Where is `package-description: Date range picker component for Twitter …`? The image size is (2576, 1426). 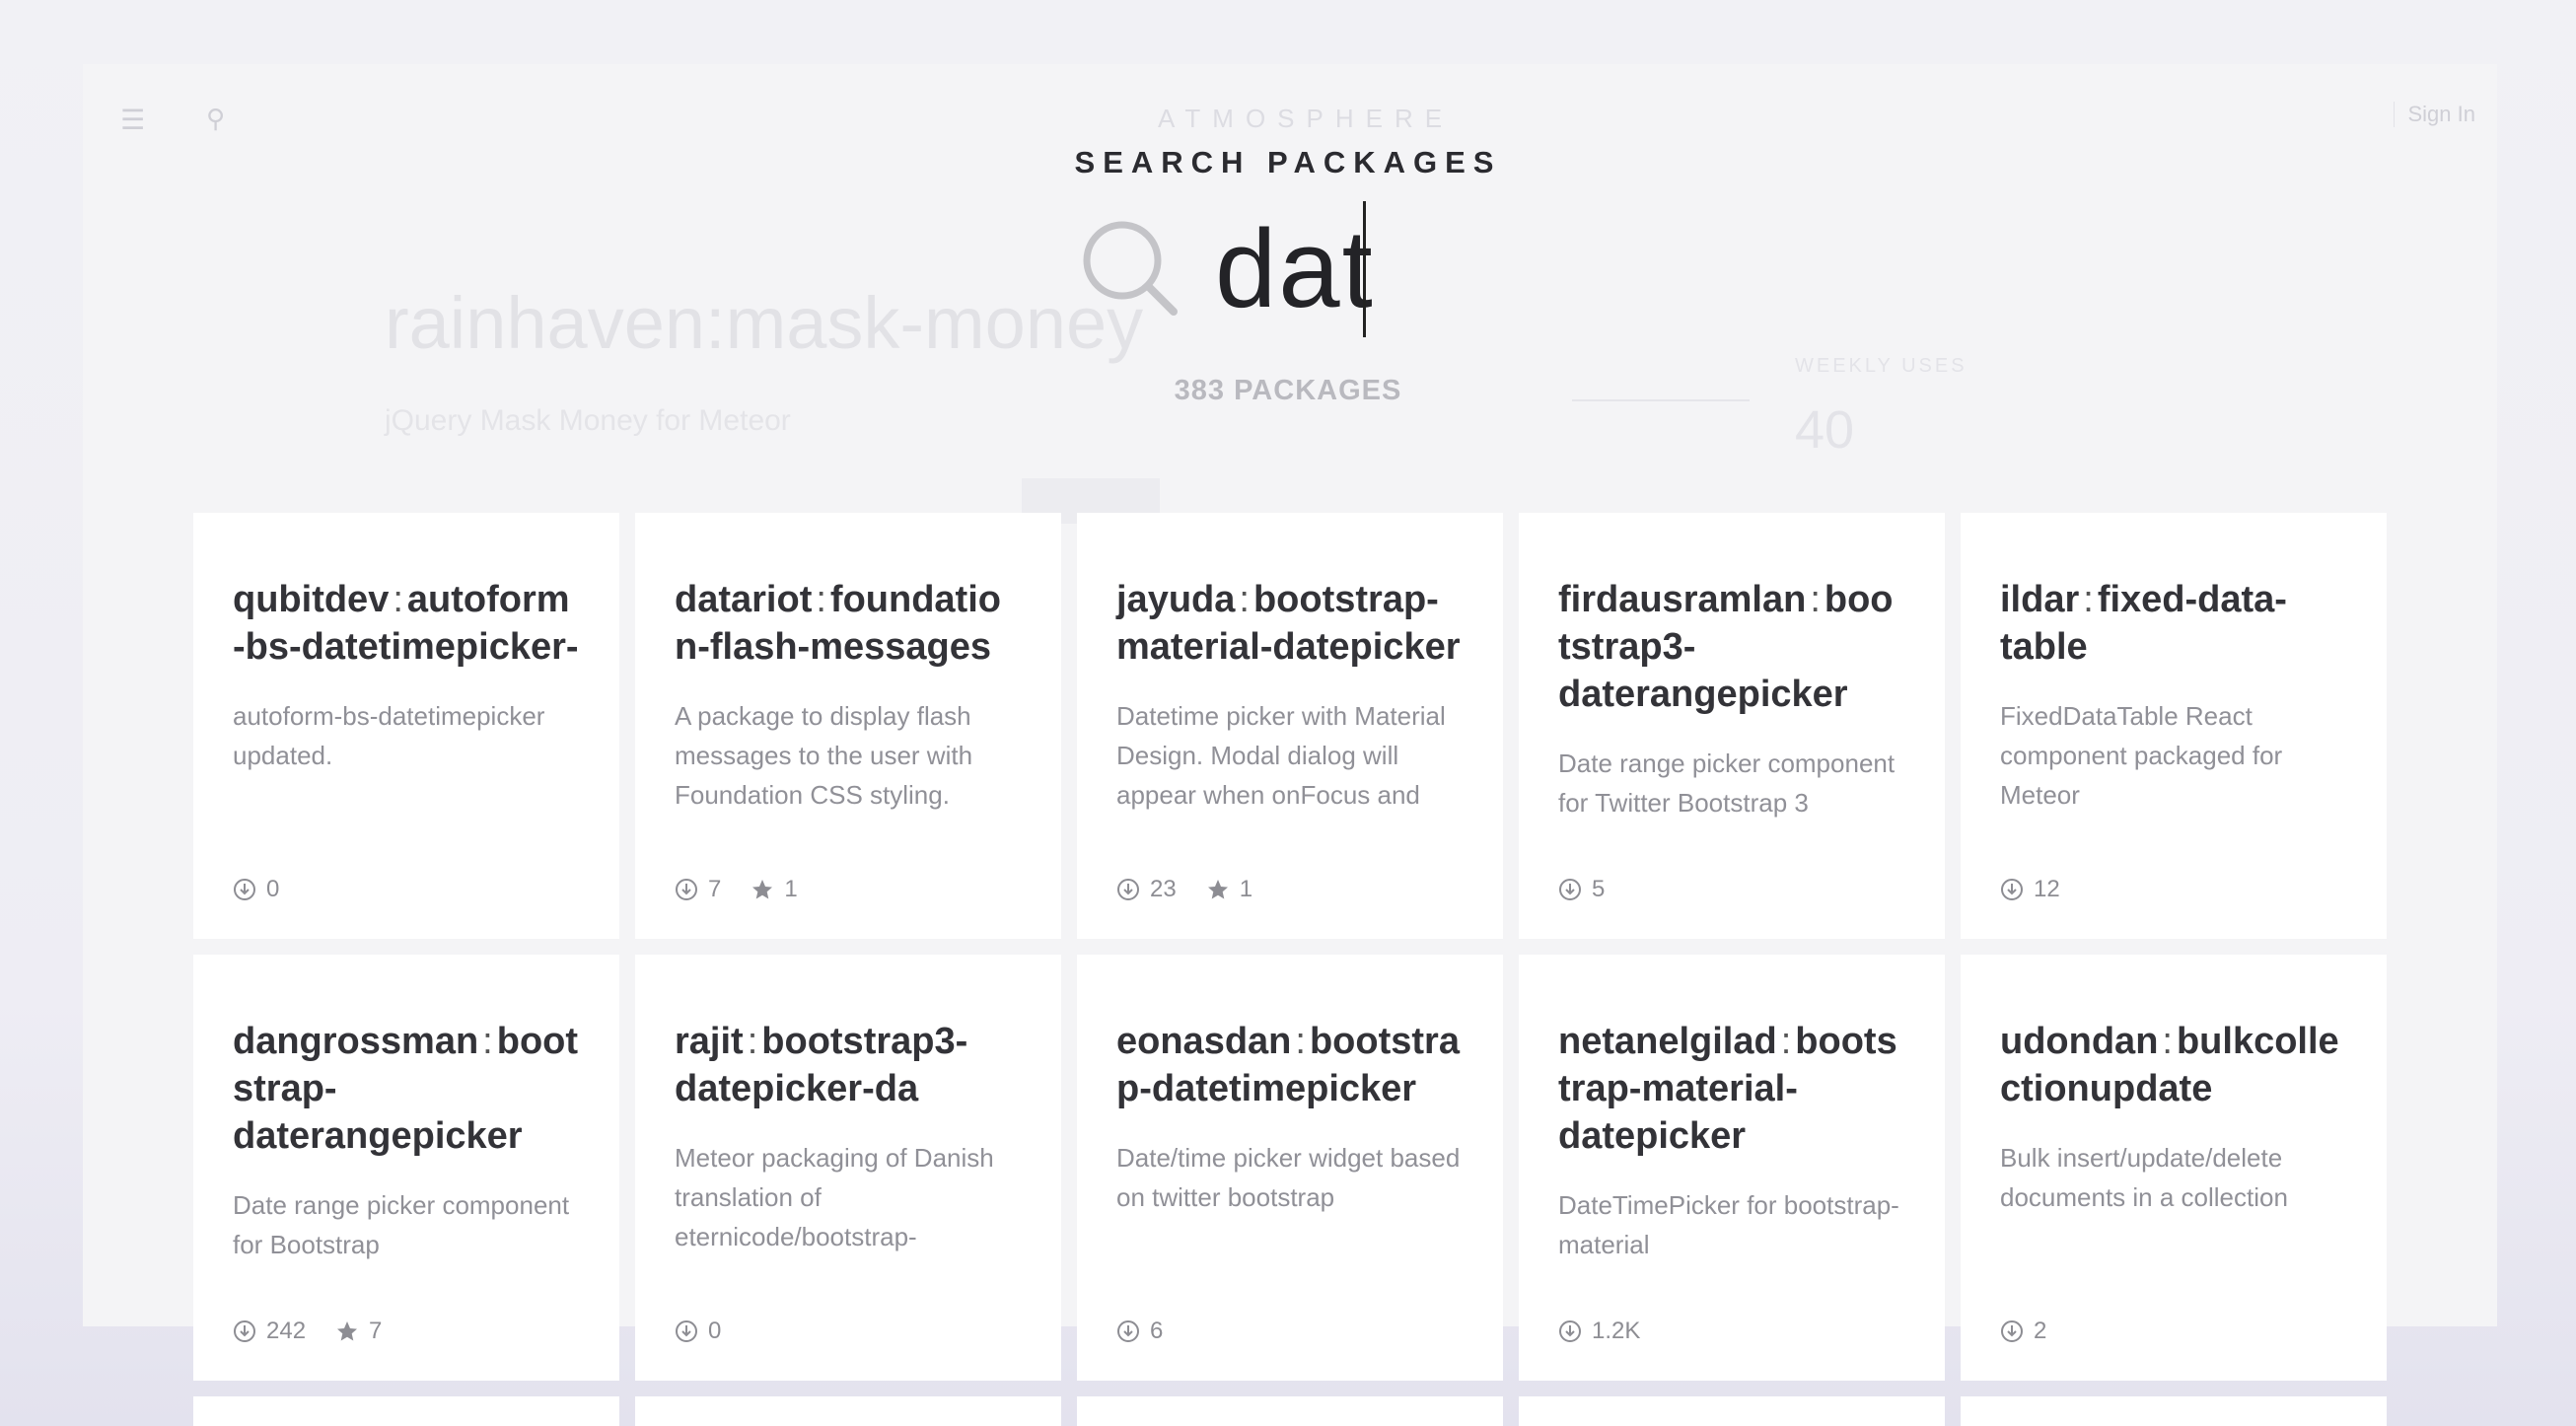
package-description: Date range picker component for Twitter … is located at coordinates (1727, 784).